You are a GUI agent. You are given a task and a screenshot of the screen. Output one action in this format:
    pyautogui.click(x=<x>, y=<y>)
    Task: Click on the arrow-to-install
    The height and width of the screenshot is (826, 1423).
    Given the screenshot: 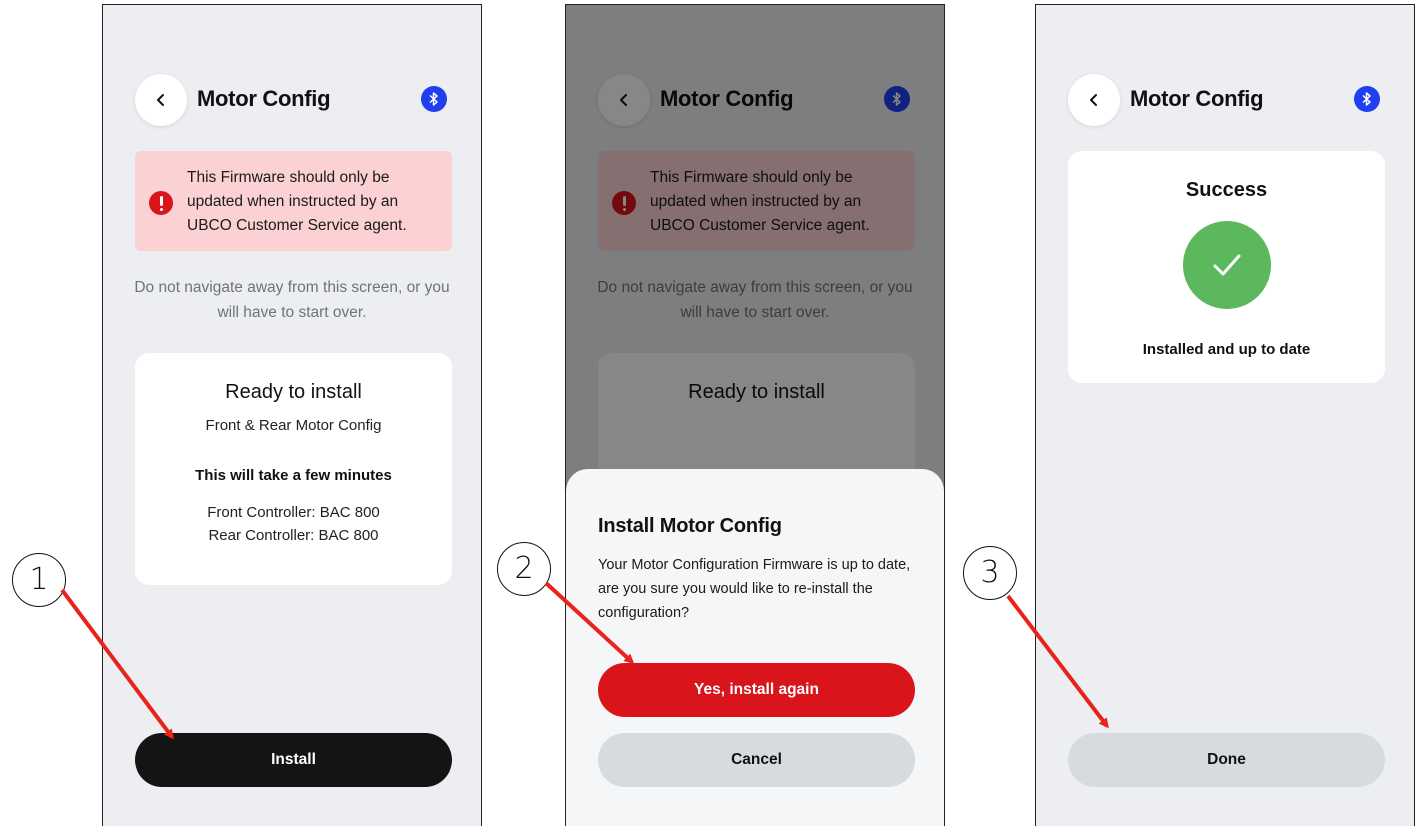 What is the action you would take?
    pyautogui.click(x=117, y=664)
    